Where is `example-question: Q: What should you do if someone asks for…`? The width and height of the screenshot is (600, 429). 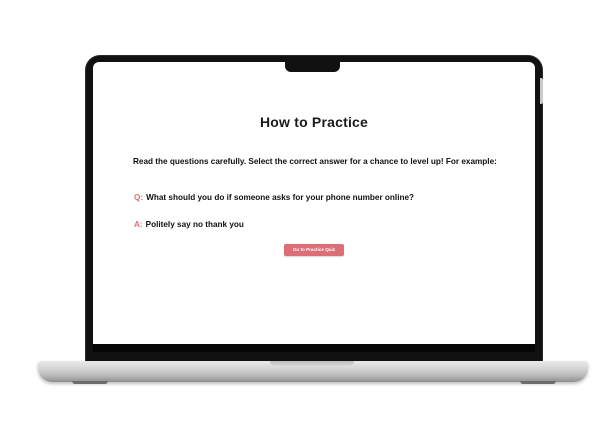
example-question: Q: What should you do if someone asks for… is located at coordinates (274, 197).